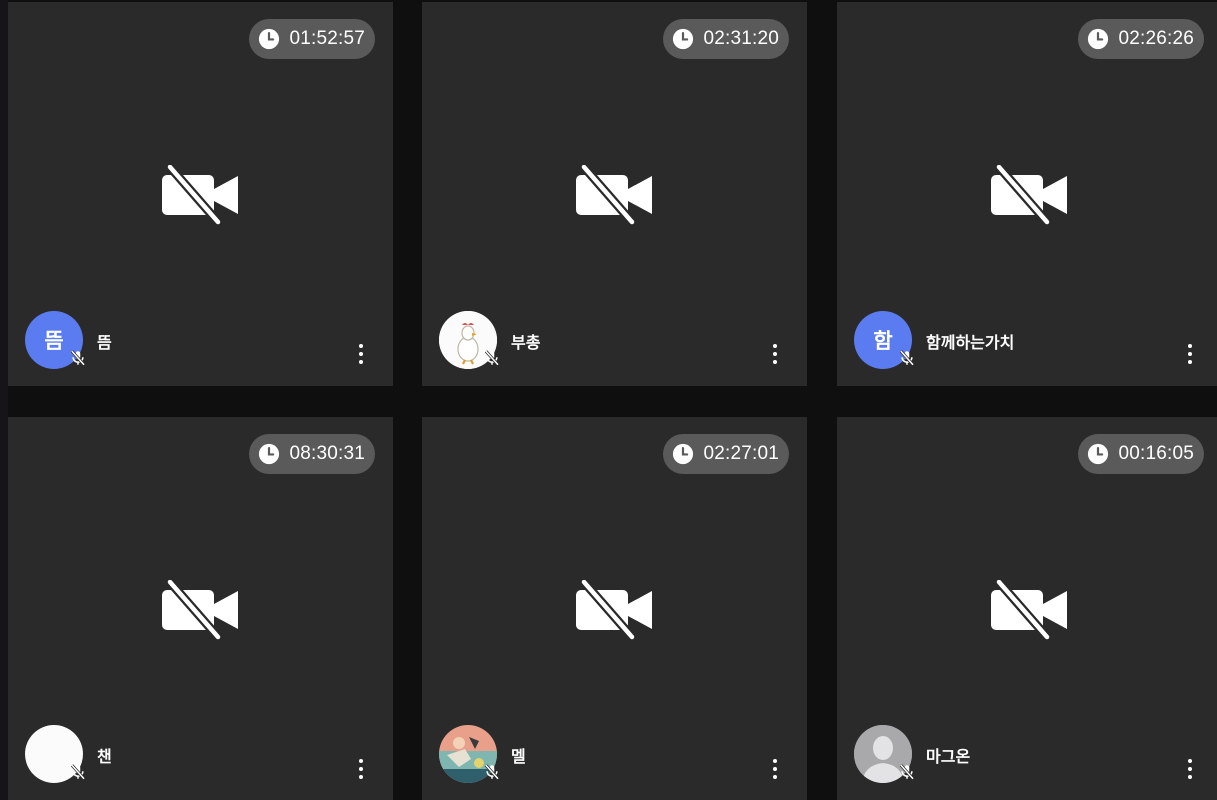 The image size is (1217, 800). Describe the element at coordinates (526, 342) in the screenshot. I see `participant-name: 부총` at that location.